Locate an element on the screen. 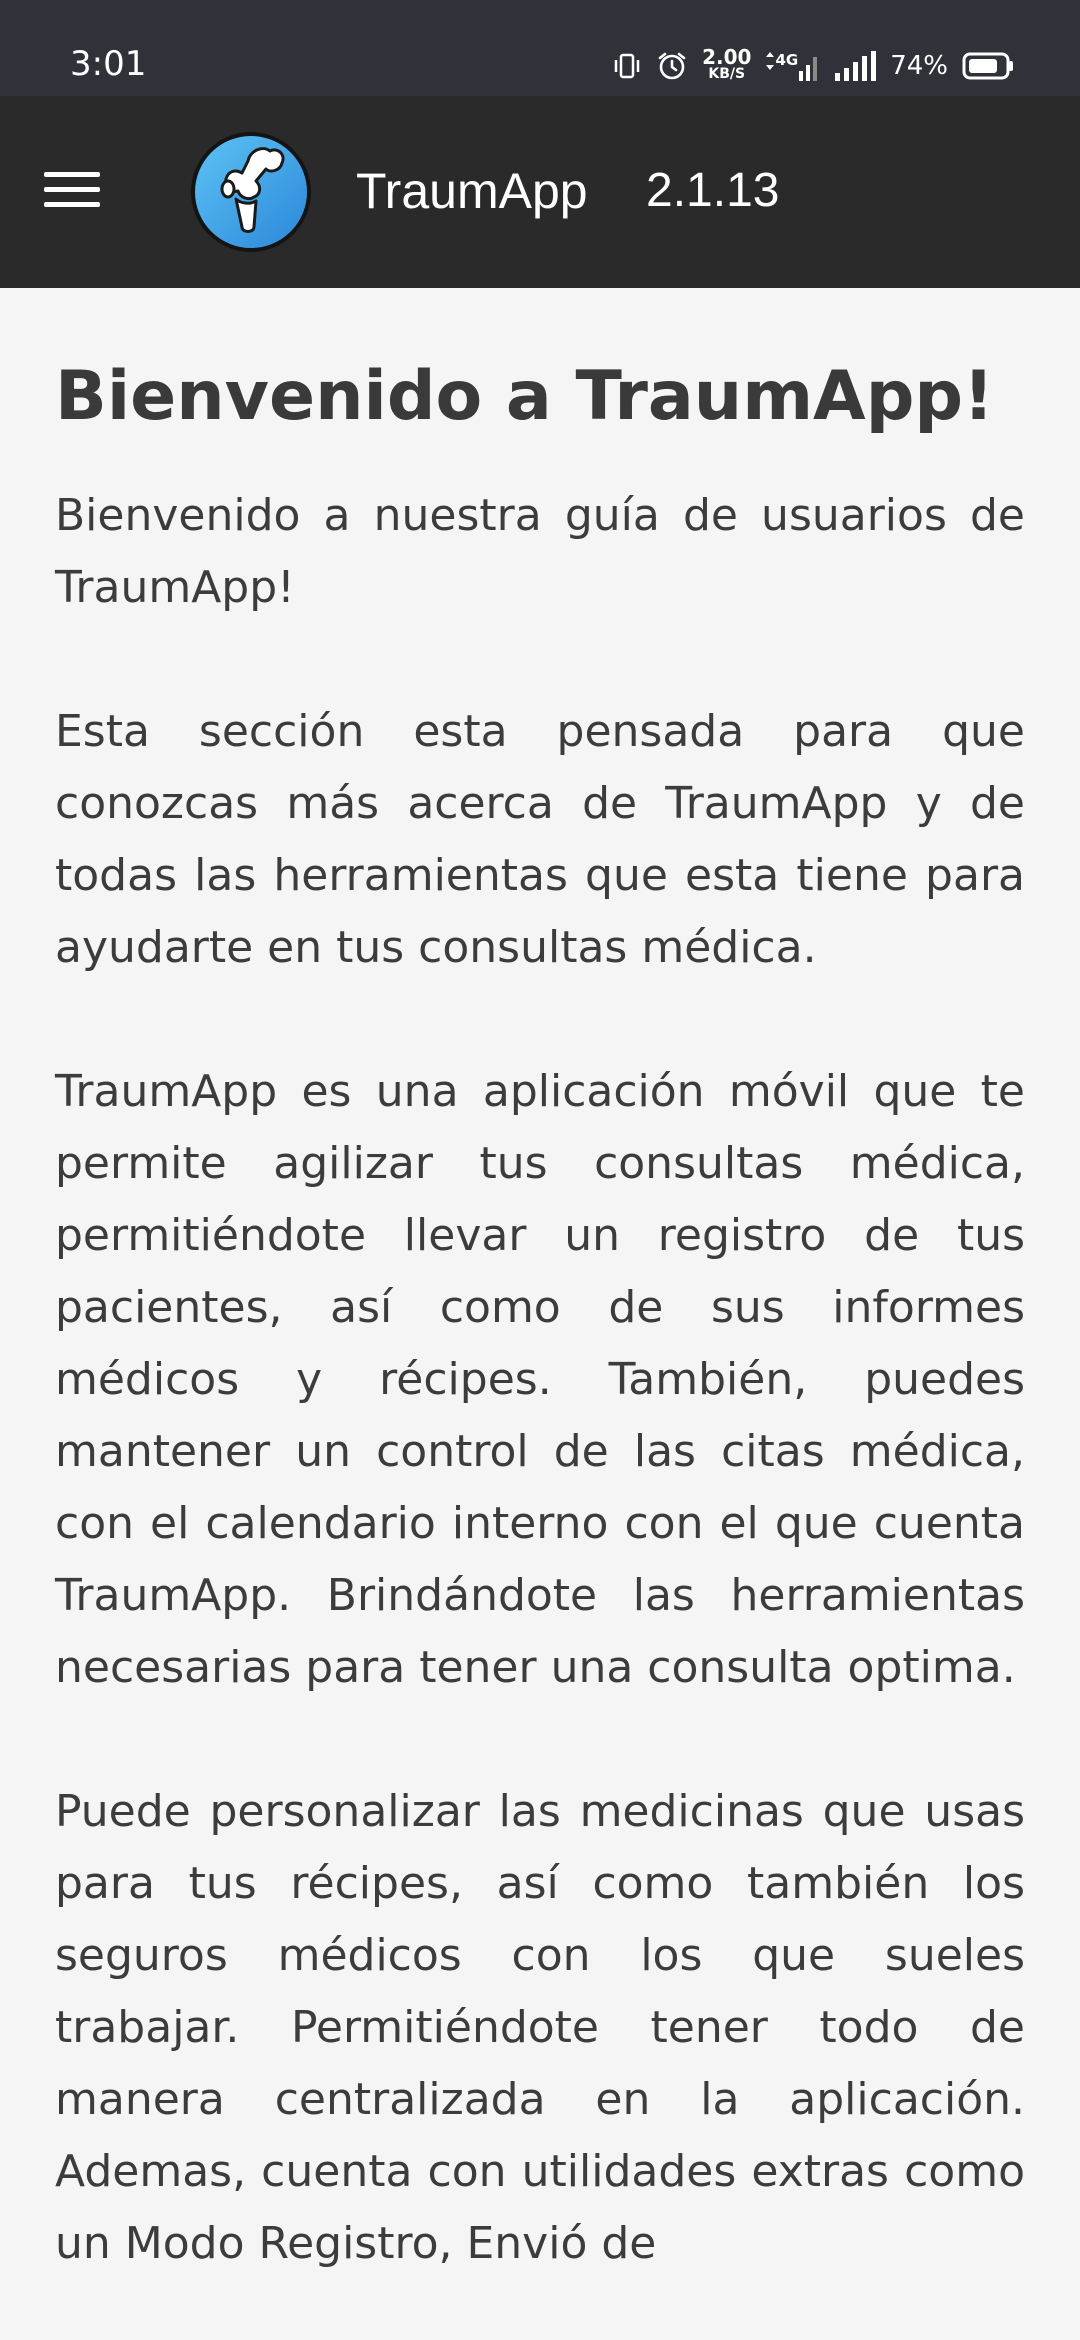  knee-bone-icon is located at coordinates (251, 192).